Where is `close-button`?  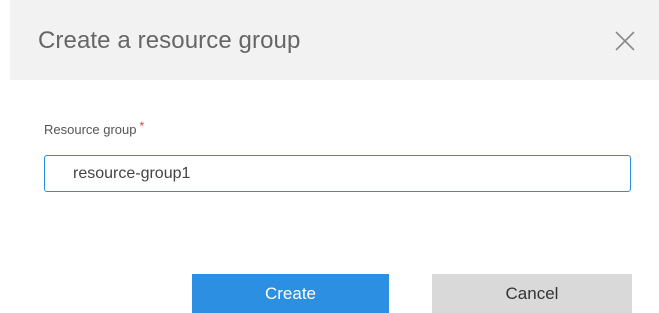
close-button is located at coordinates (625, 41).